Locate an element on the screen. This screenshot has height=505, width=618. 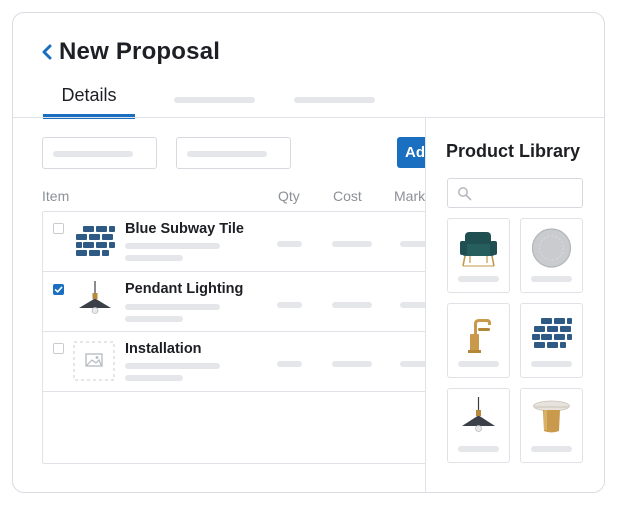
row-item-name: Pendant Lighting is located at coordinates (184, 289).